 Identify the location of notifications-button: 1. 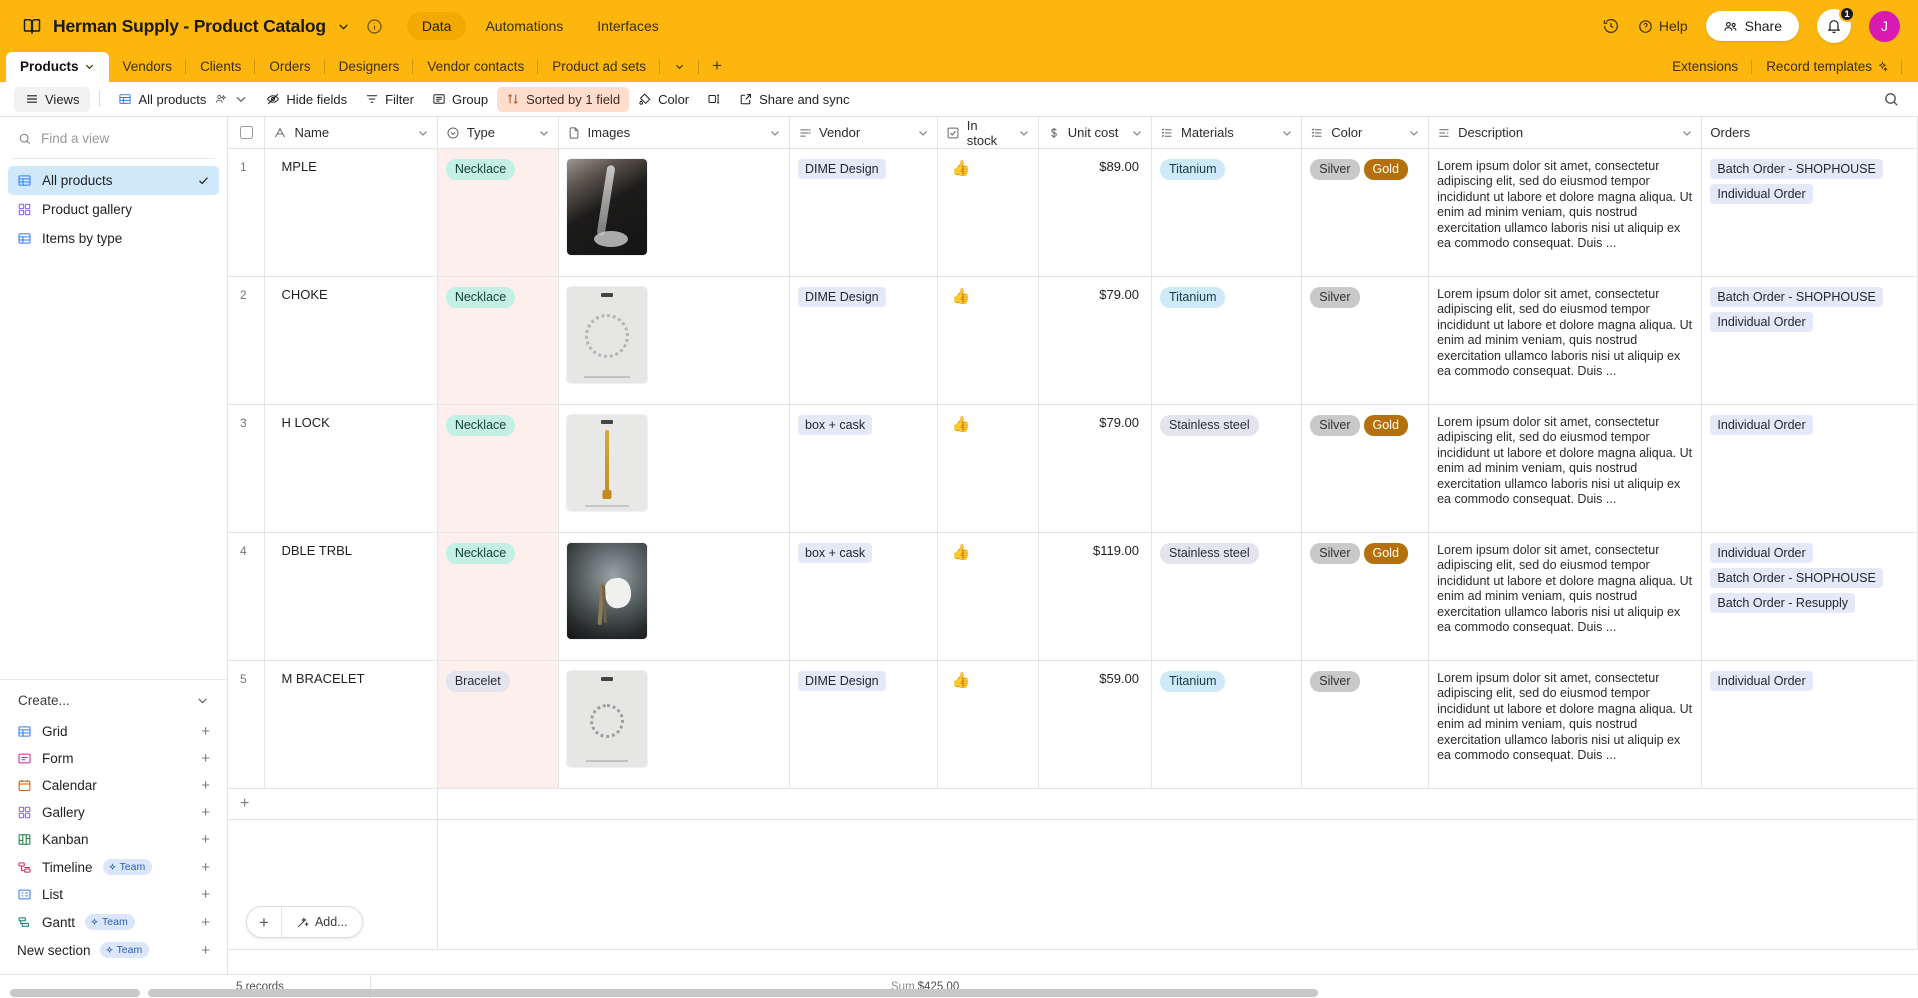
(1836, 24).